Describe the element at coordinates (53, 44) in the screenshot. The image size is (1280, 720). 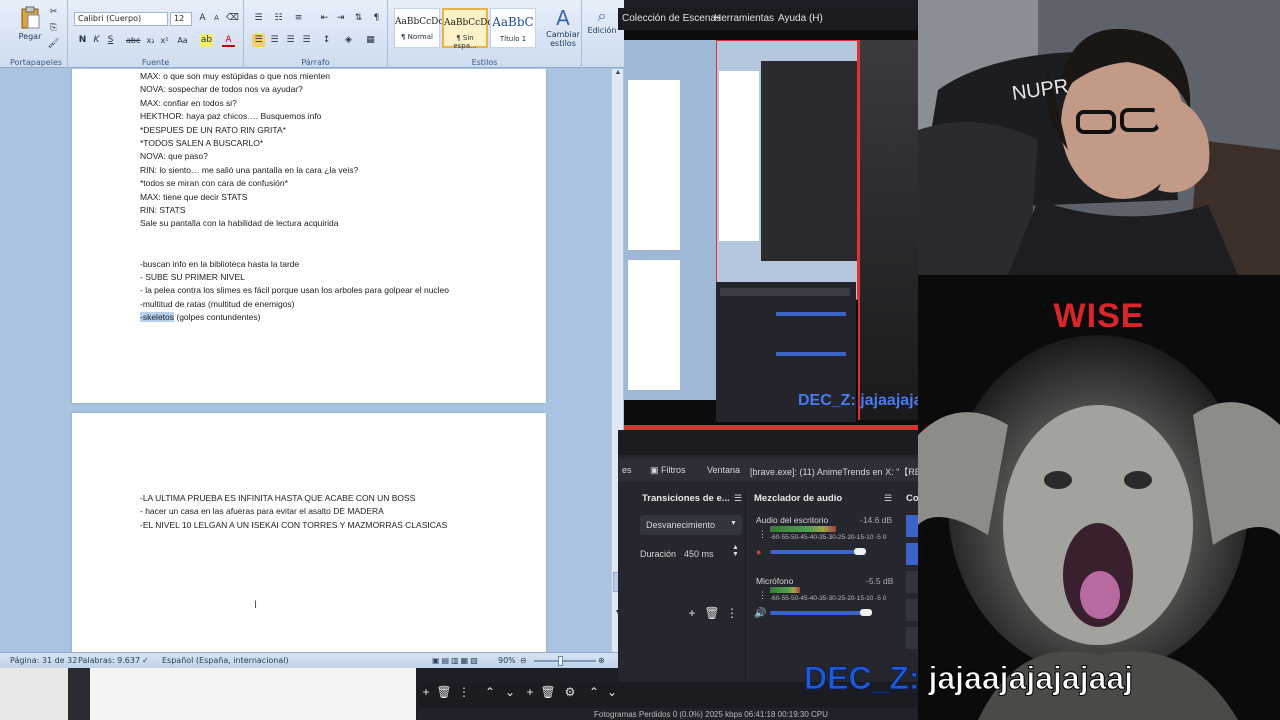
I see `format-painter-icon: 🖌` at that location.